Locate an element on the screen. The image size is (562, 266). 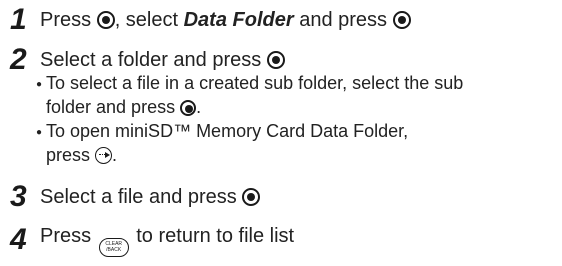
step-number: 4 is located at coordinates (18, 240).